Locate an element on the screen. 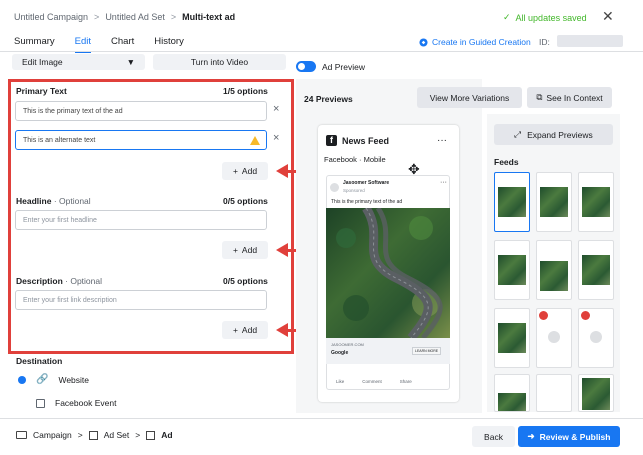 This screenshot has width=643, height=455. description-optional: · Optional is located at coordinates (83, 281).